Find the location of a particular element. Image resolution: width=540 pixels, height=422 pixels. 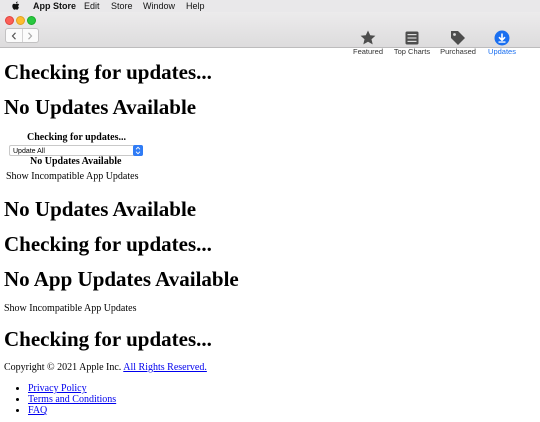

minimize-window-button is located at coordinates (20, 20).